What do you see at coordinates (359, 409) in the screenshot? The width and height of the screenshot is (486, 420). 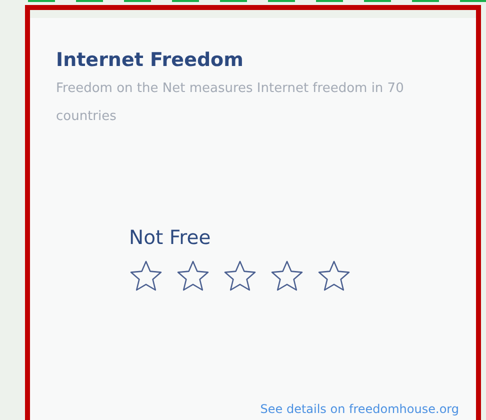 I see `details-link: See details on freedomhouse.org` at bounding box center [359, 409].